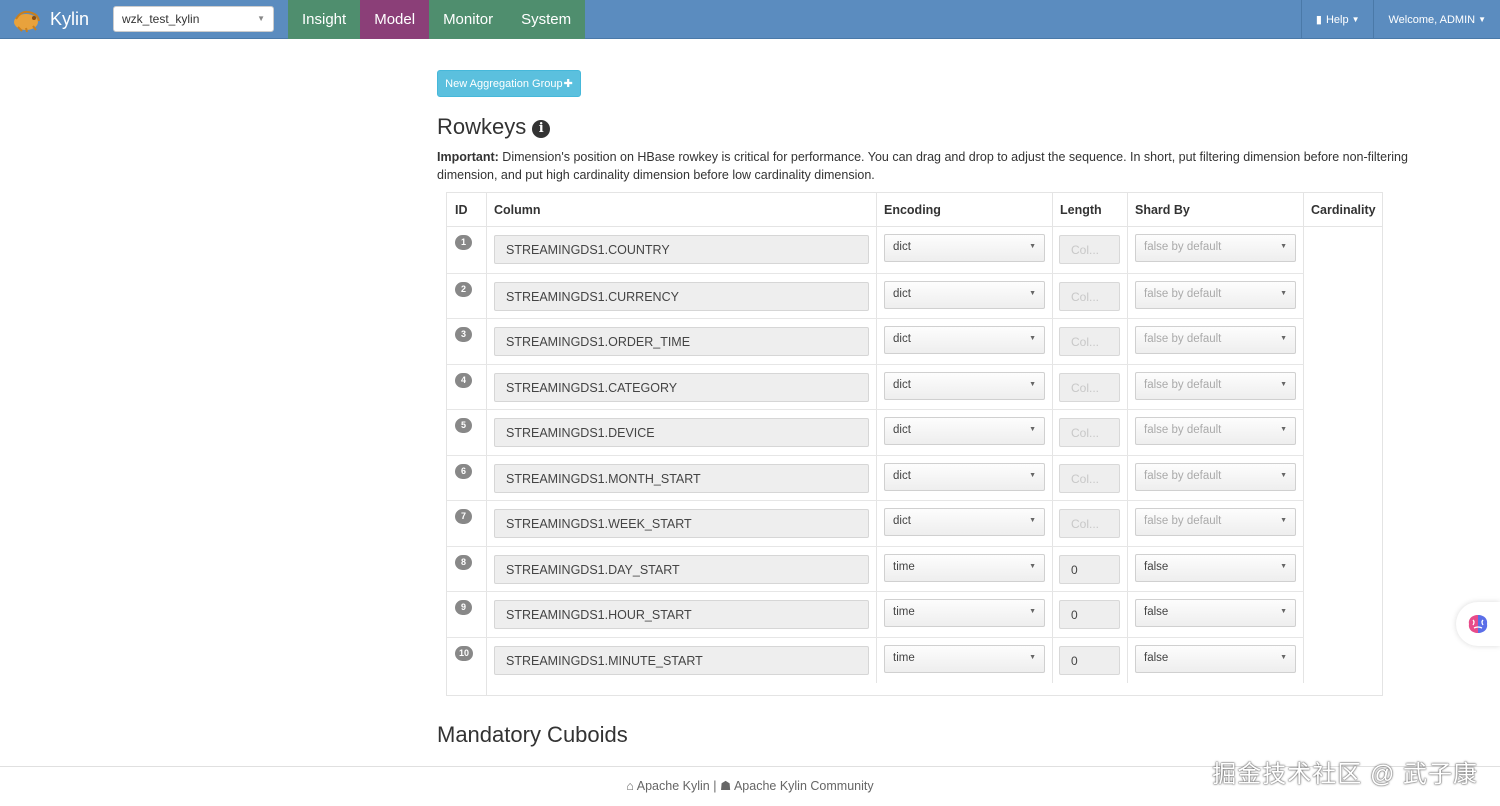  I want to click on plus-icon: ✚, so click(568, 84).